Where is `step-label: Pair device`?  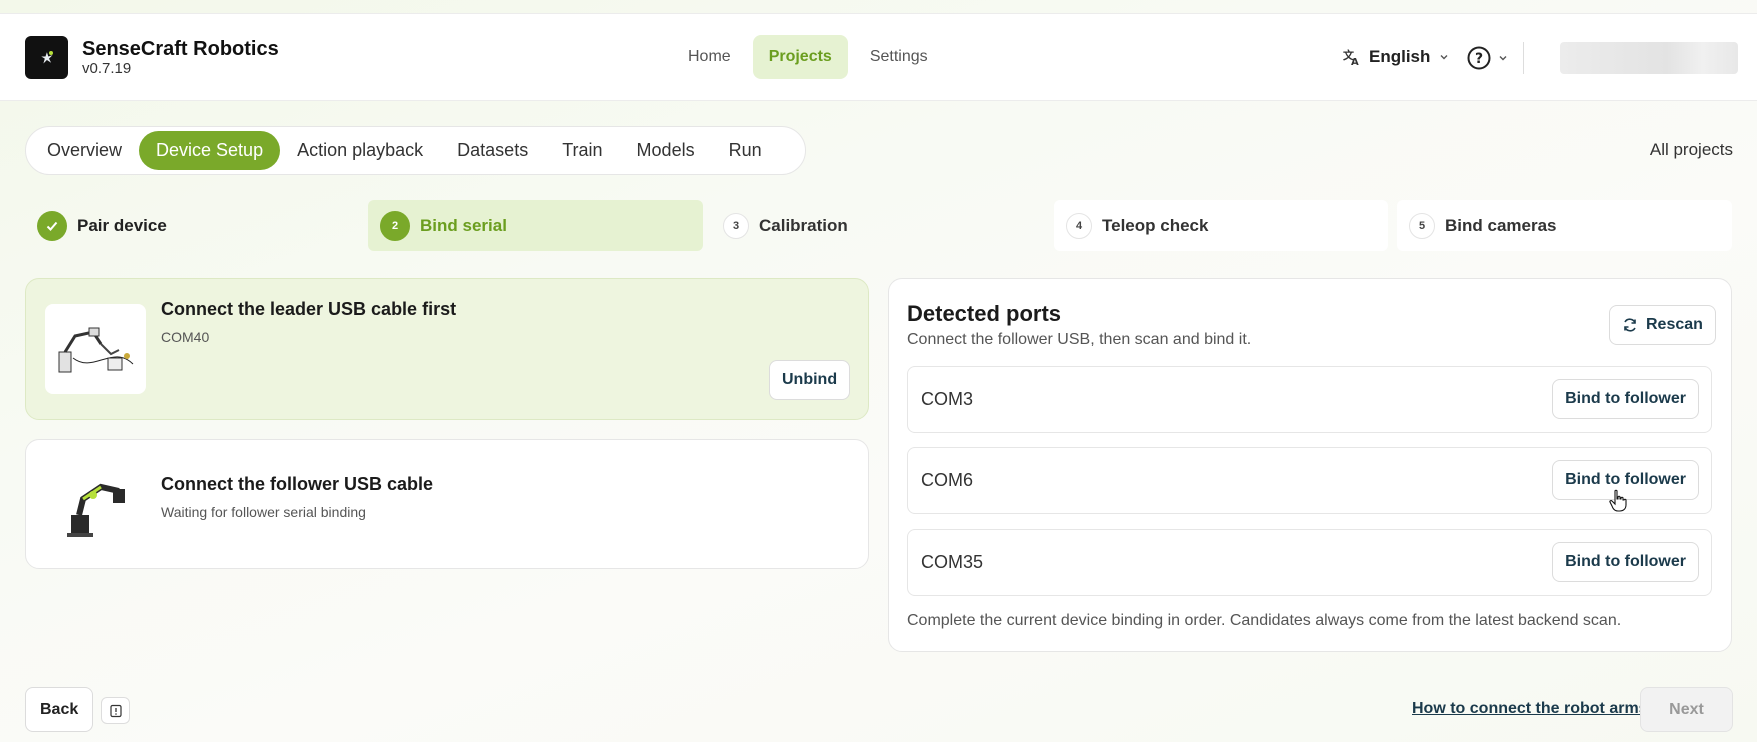
step-label: Pair device is located at coordinates (122, 225).